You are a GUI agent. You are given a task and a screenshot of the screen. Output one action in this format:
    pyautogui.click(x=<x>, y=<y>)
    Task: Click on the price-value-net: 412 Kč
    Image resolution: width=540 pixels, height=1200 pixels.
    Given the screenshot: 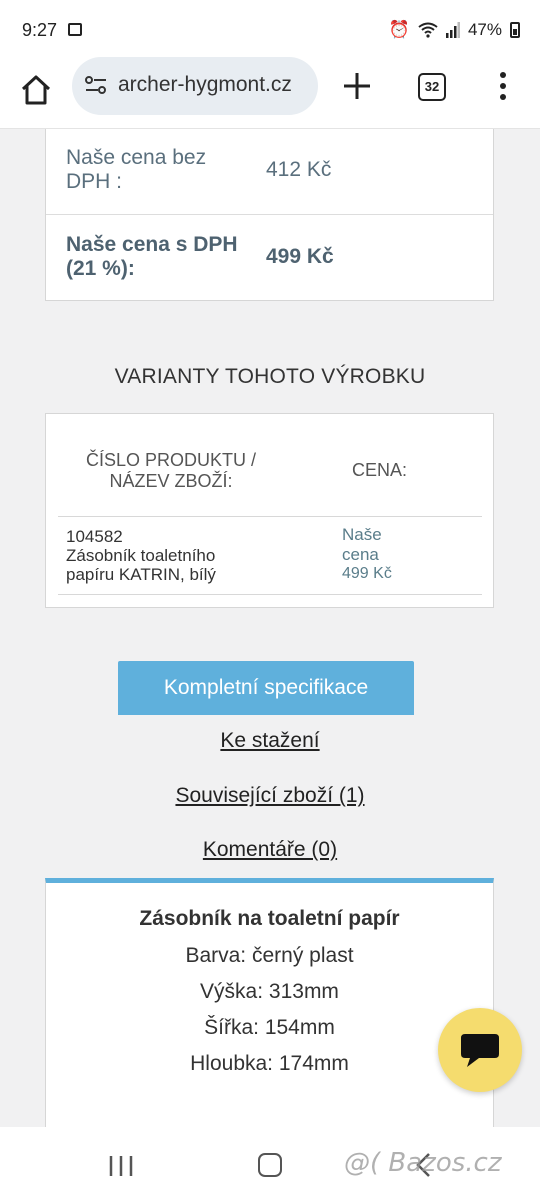 What is the action you would take?
    pyautogui.click(x=299, y=169)
    